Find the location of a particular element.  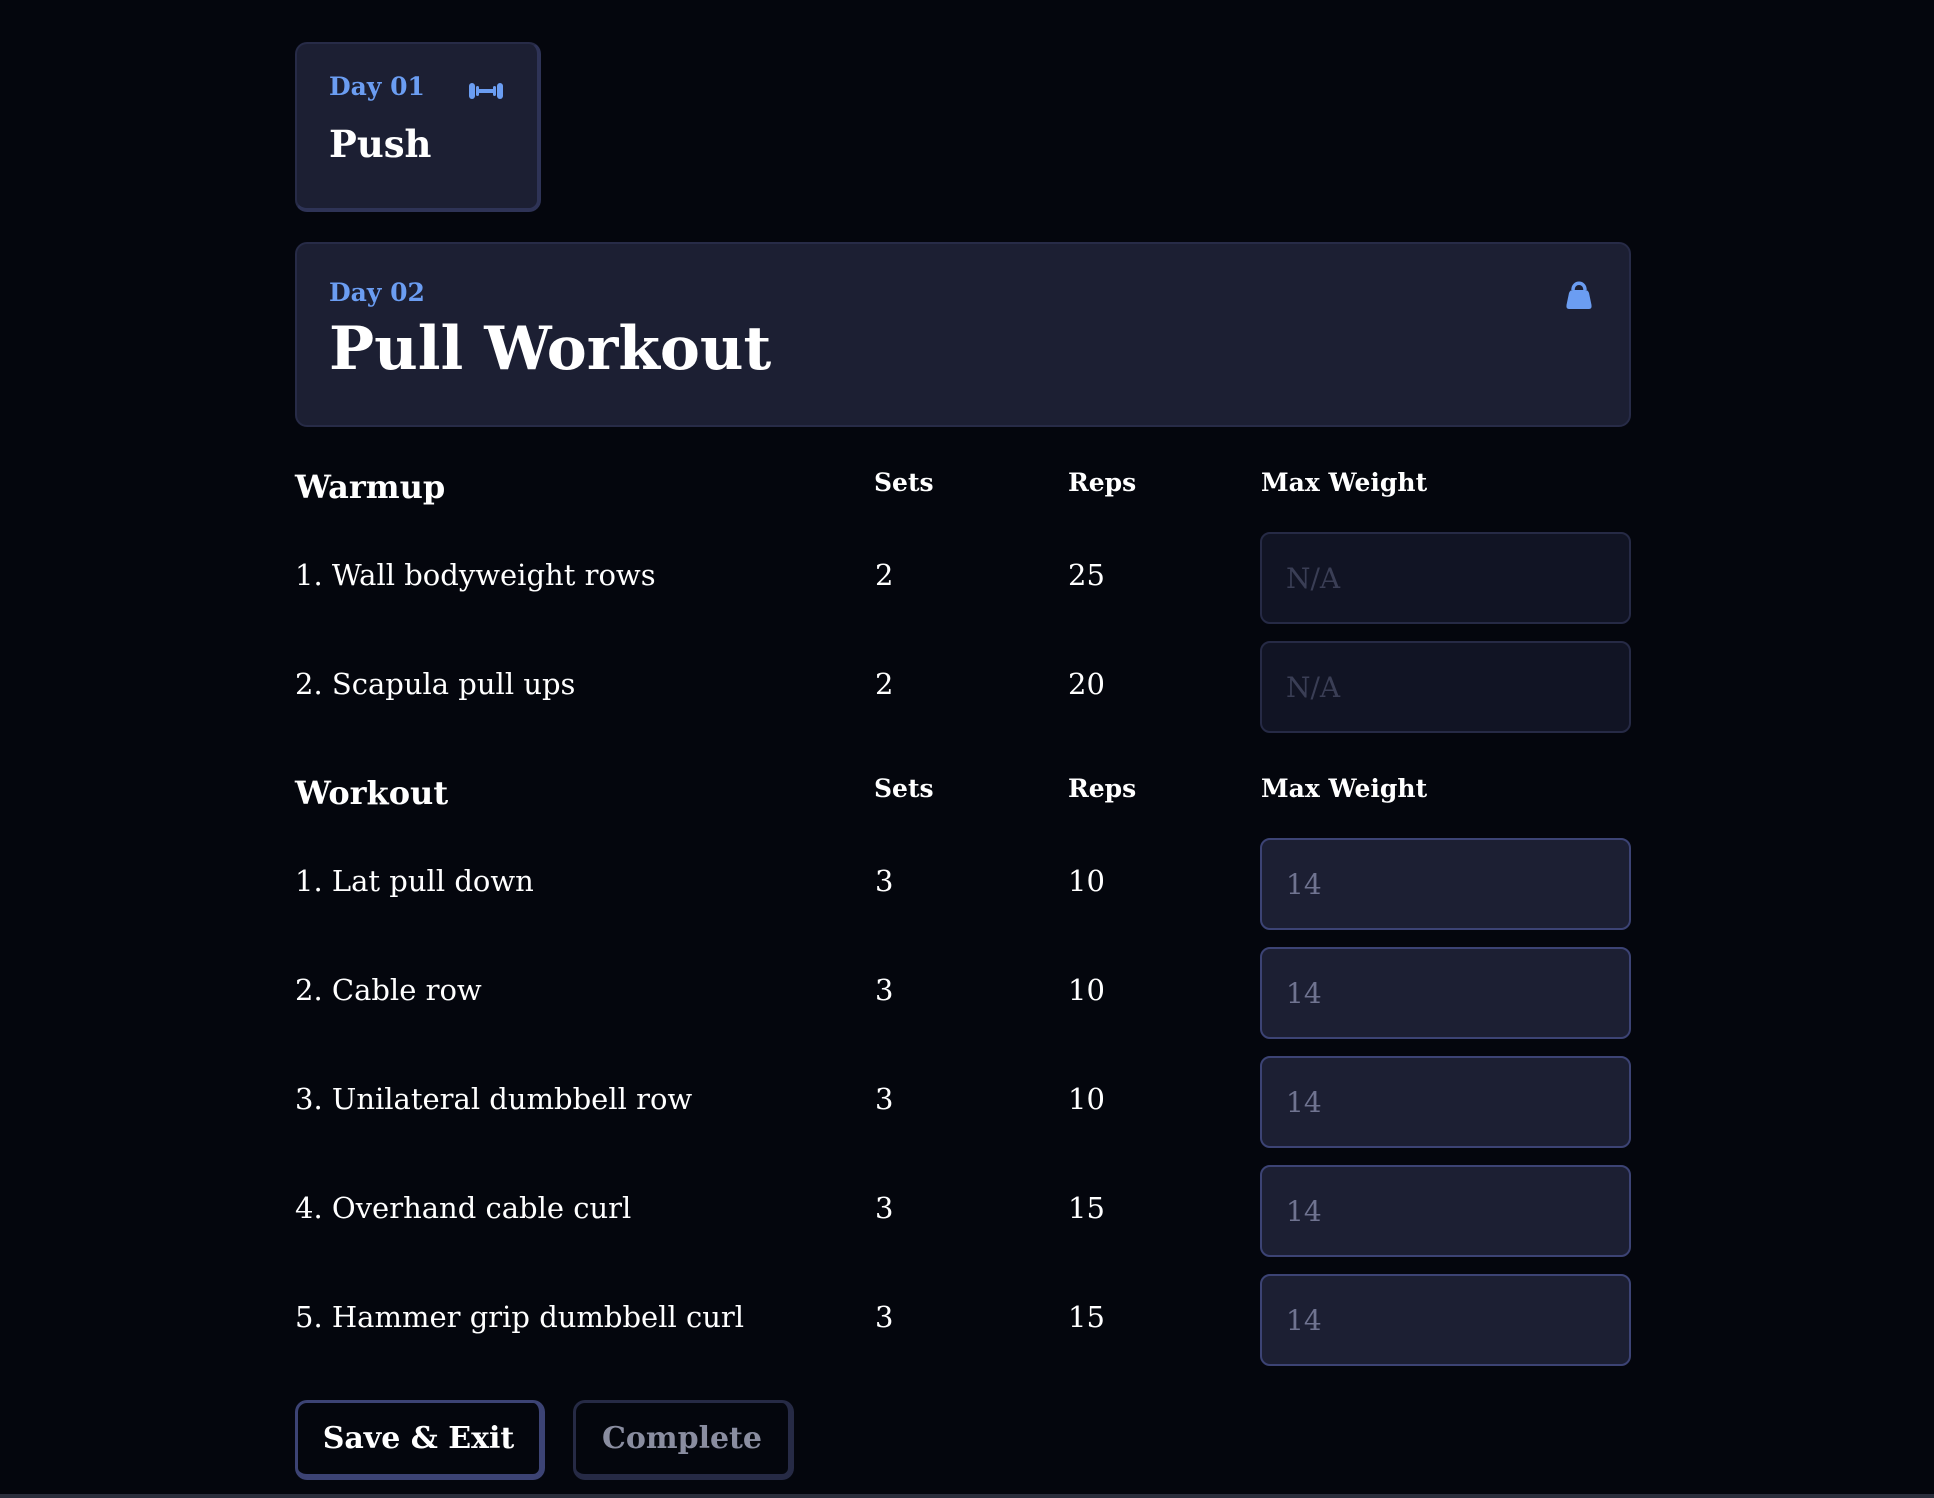

exercise-name: 3. Unilateral dumbbell row is located at coordinates (494, 1099).